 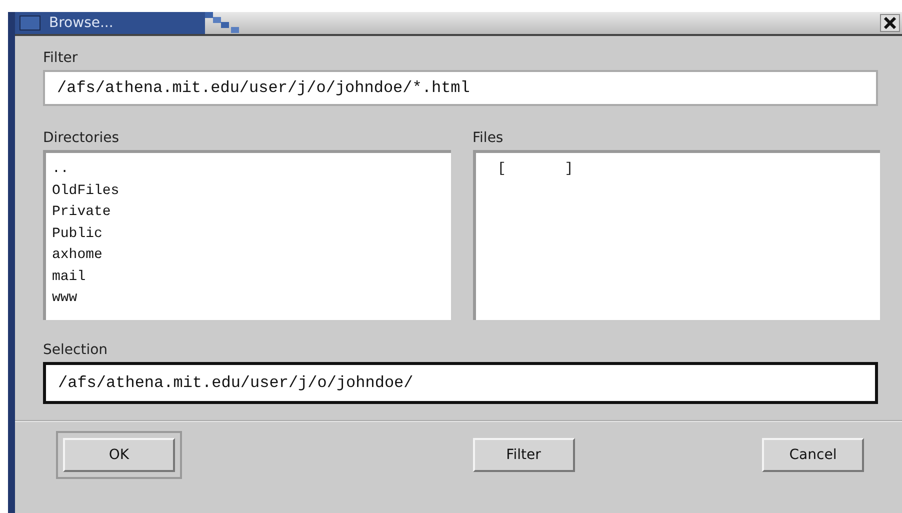 What do you see at coordinates (523, 455) in the screenshot?
I see `dialog-button: Filter` at bounding box center [523, 455].